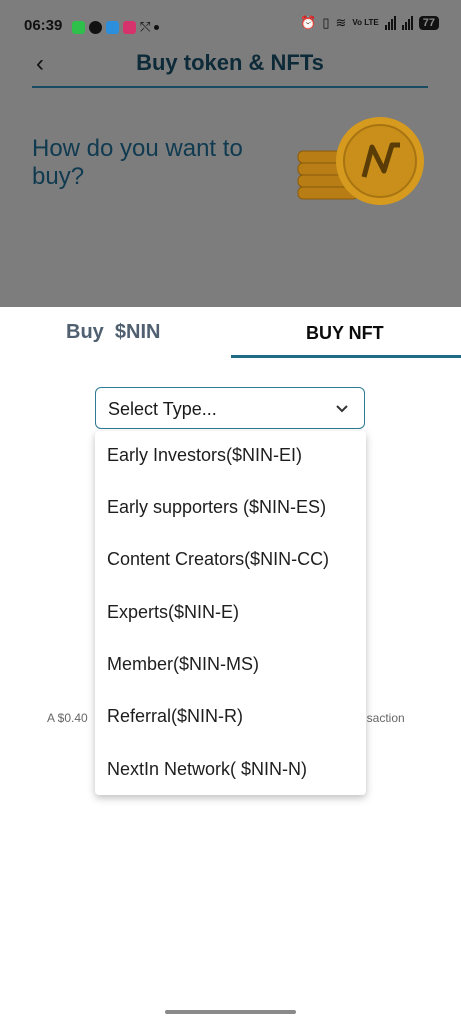 The height and width of the screenshot is (1024, 461). I want to click on chevron-down-icon, so click(342, 409).